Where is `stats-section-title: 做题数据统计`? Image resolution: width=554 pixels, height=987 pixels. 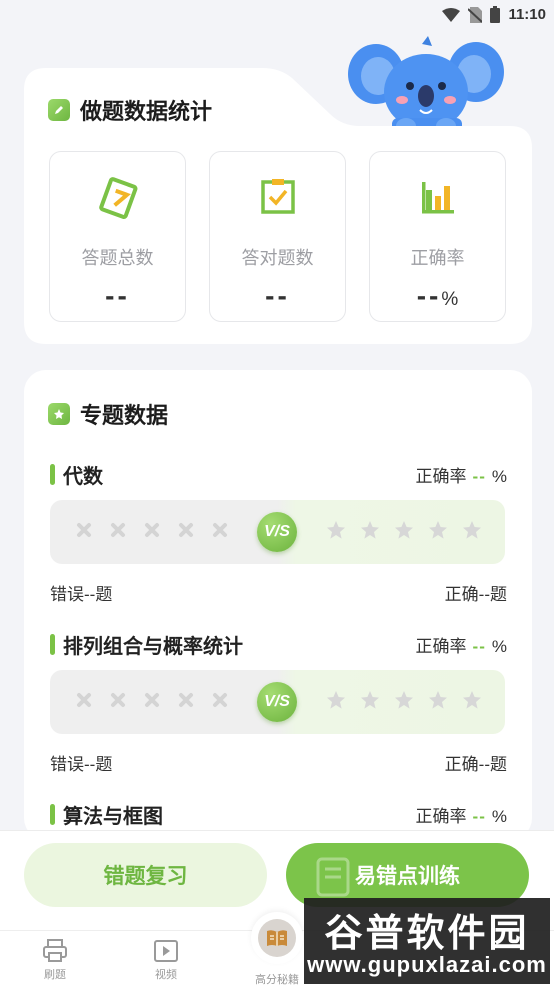 stats-section-title: 做题数据统计 is located at coordinates (130, 110).